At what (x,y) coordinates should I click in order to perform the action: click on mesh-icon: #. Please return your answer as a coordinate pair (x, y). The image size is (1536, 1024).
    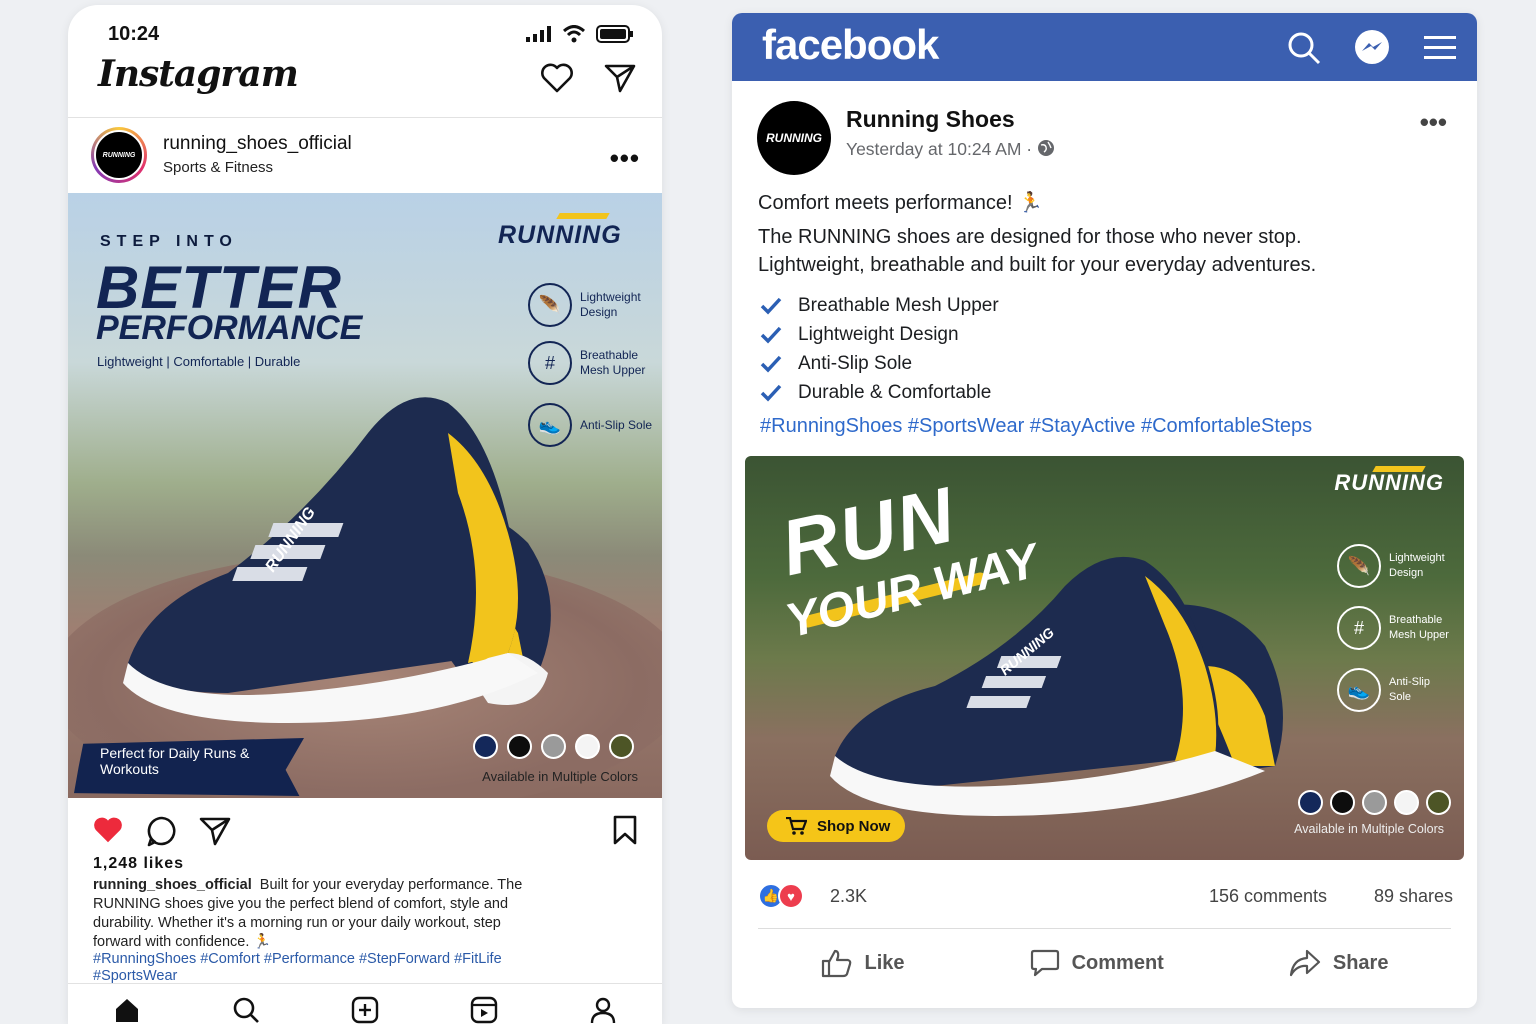
    Looking at the image, I should click on (1359, 628).